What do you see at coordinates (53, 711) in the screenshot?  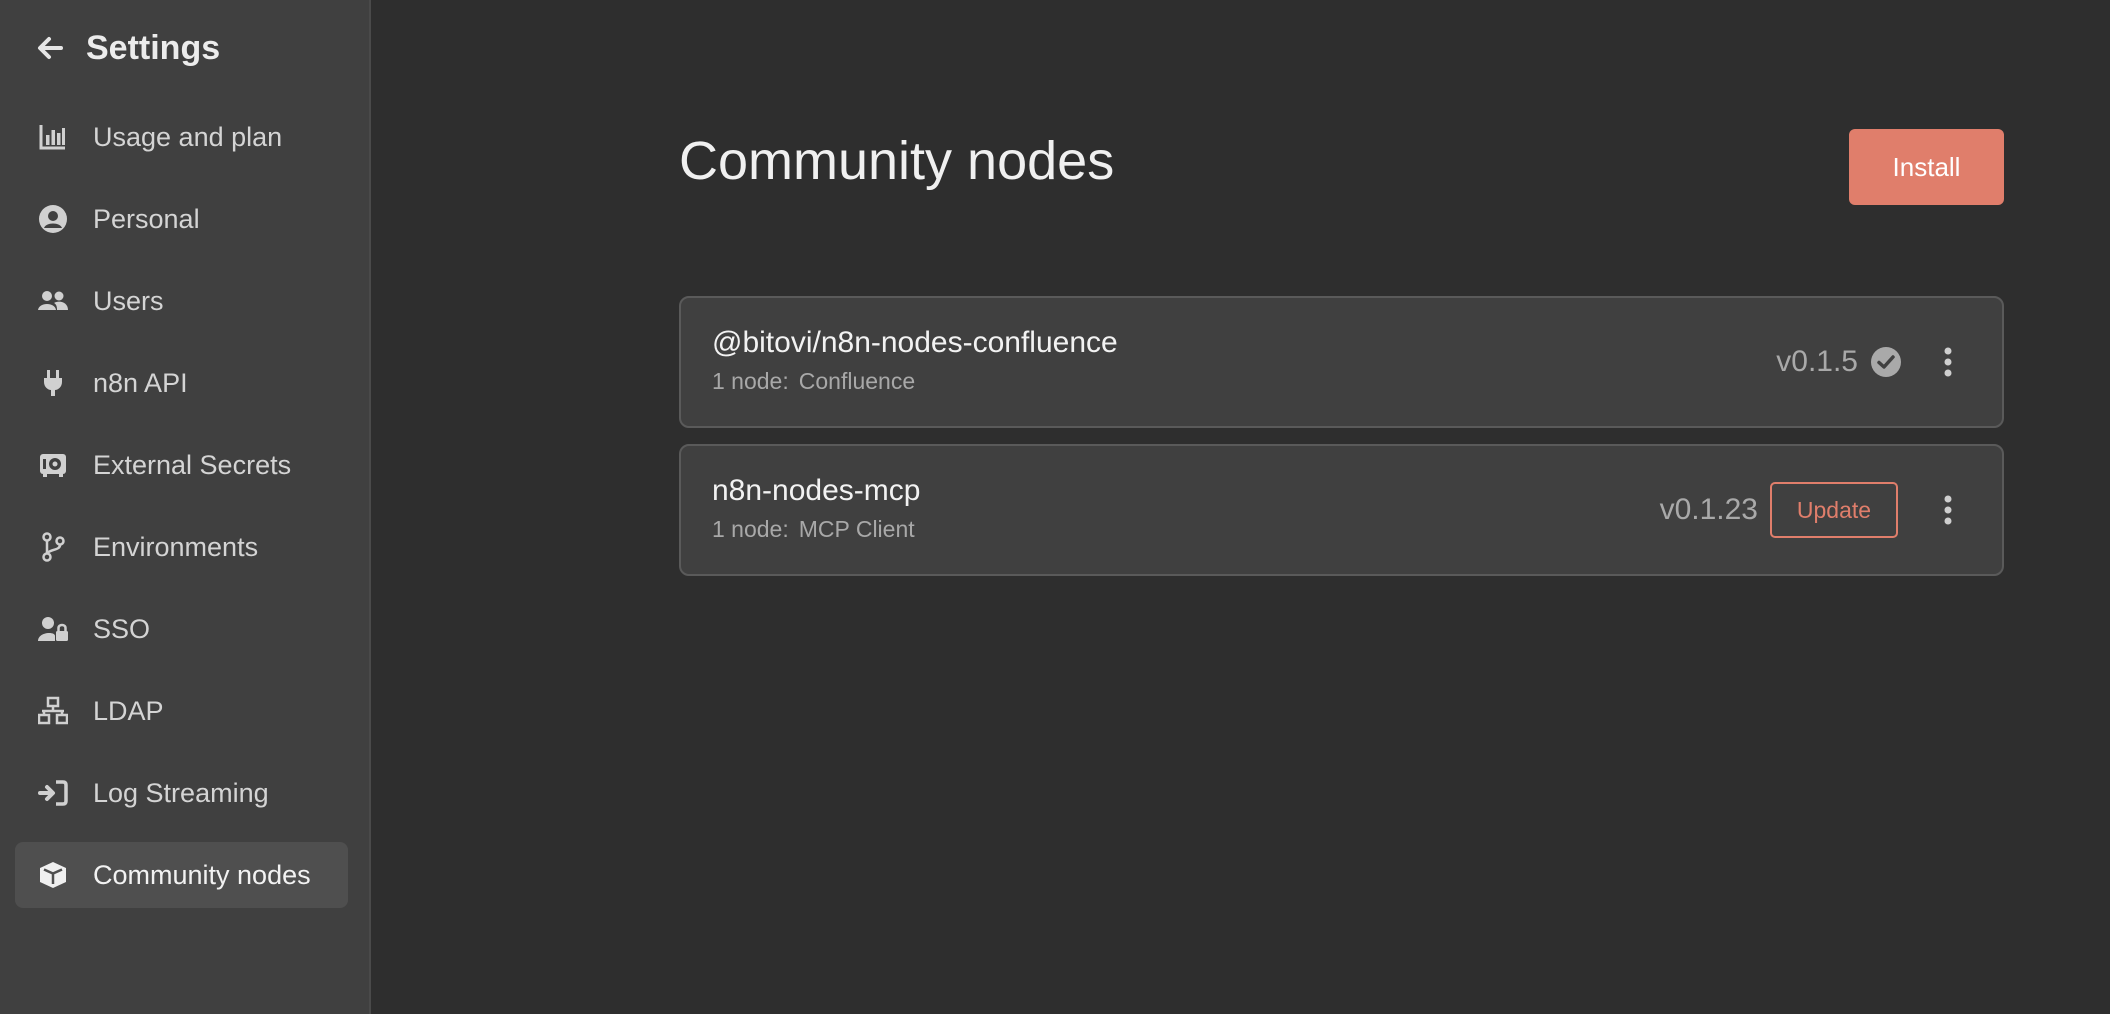 I see `network-wired-icon` at bounding box center [53, 711].